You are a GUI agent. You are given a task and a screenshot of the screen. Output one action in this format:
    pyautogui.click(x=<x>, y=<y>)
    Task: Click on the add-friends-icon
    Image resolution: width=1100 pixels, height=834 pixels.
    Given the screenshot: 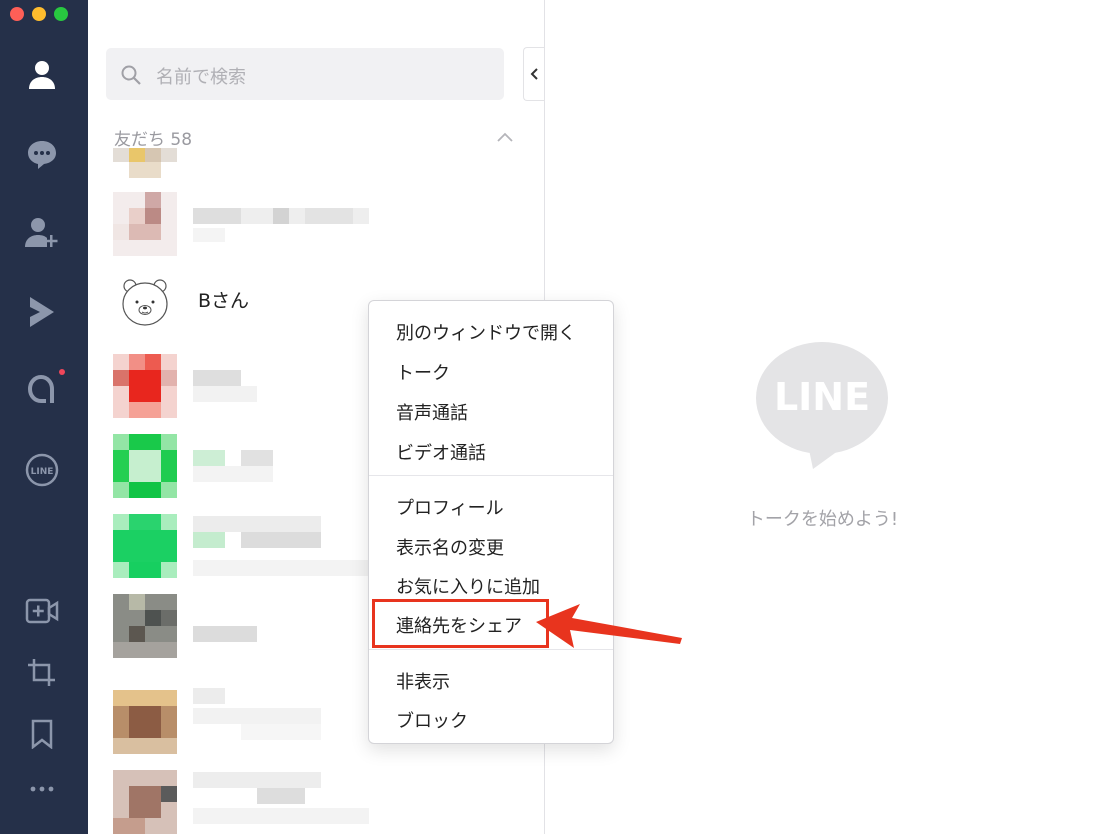 What is the action you would take?
    pyautogui.click(x=42, y=232)
    